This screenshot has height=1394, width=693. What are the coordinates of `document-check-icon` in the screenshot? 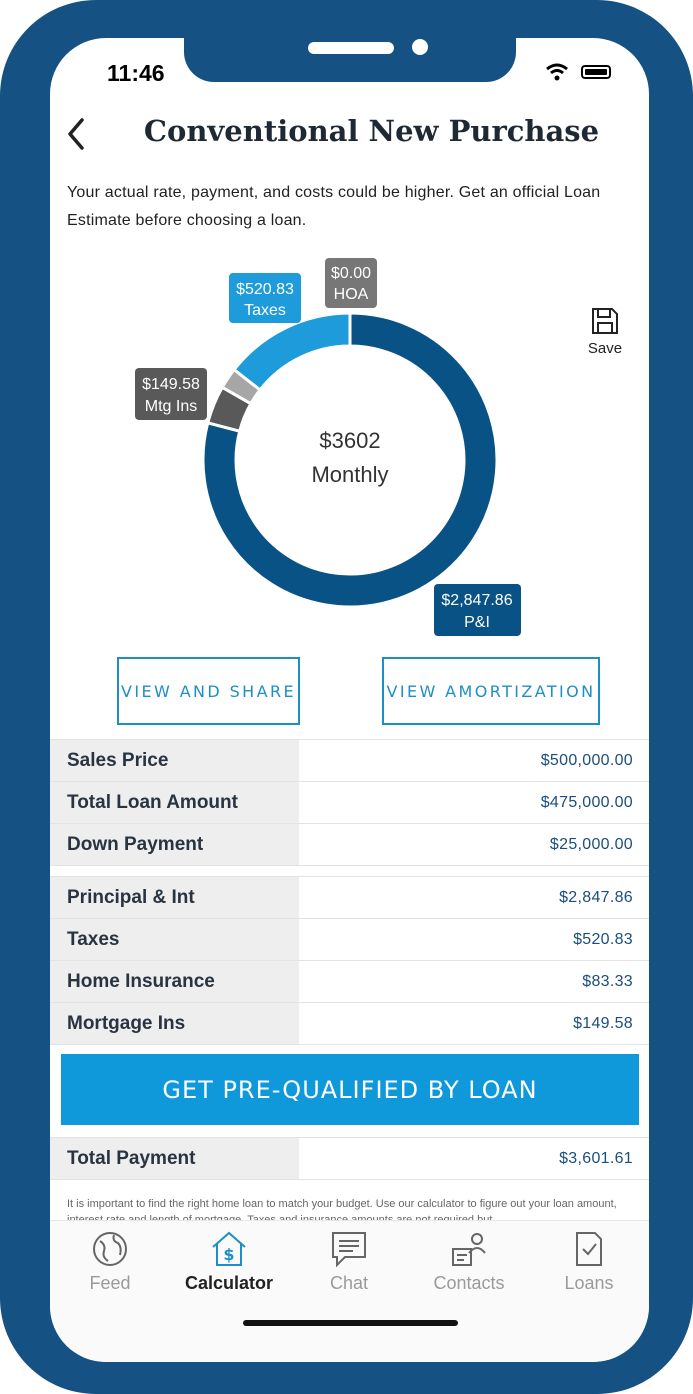 It's located at (589, 1249).